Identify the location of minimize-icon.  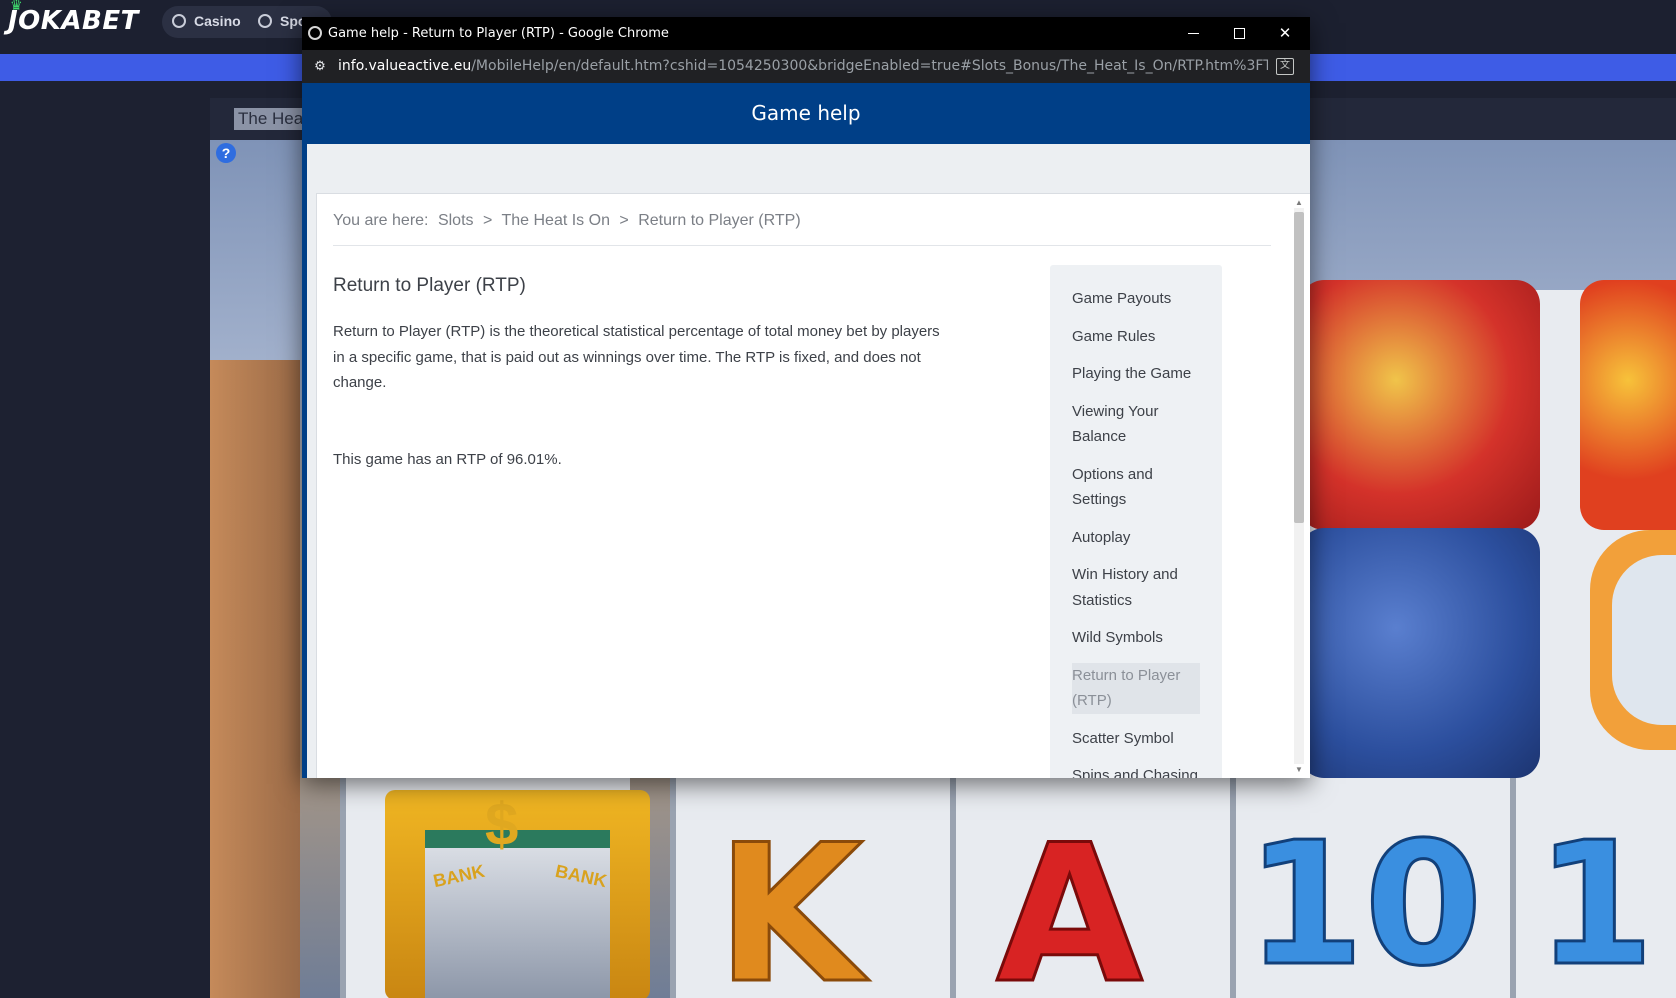
(1193, 33).